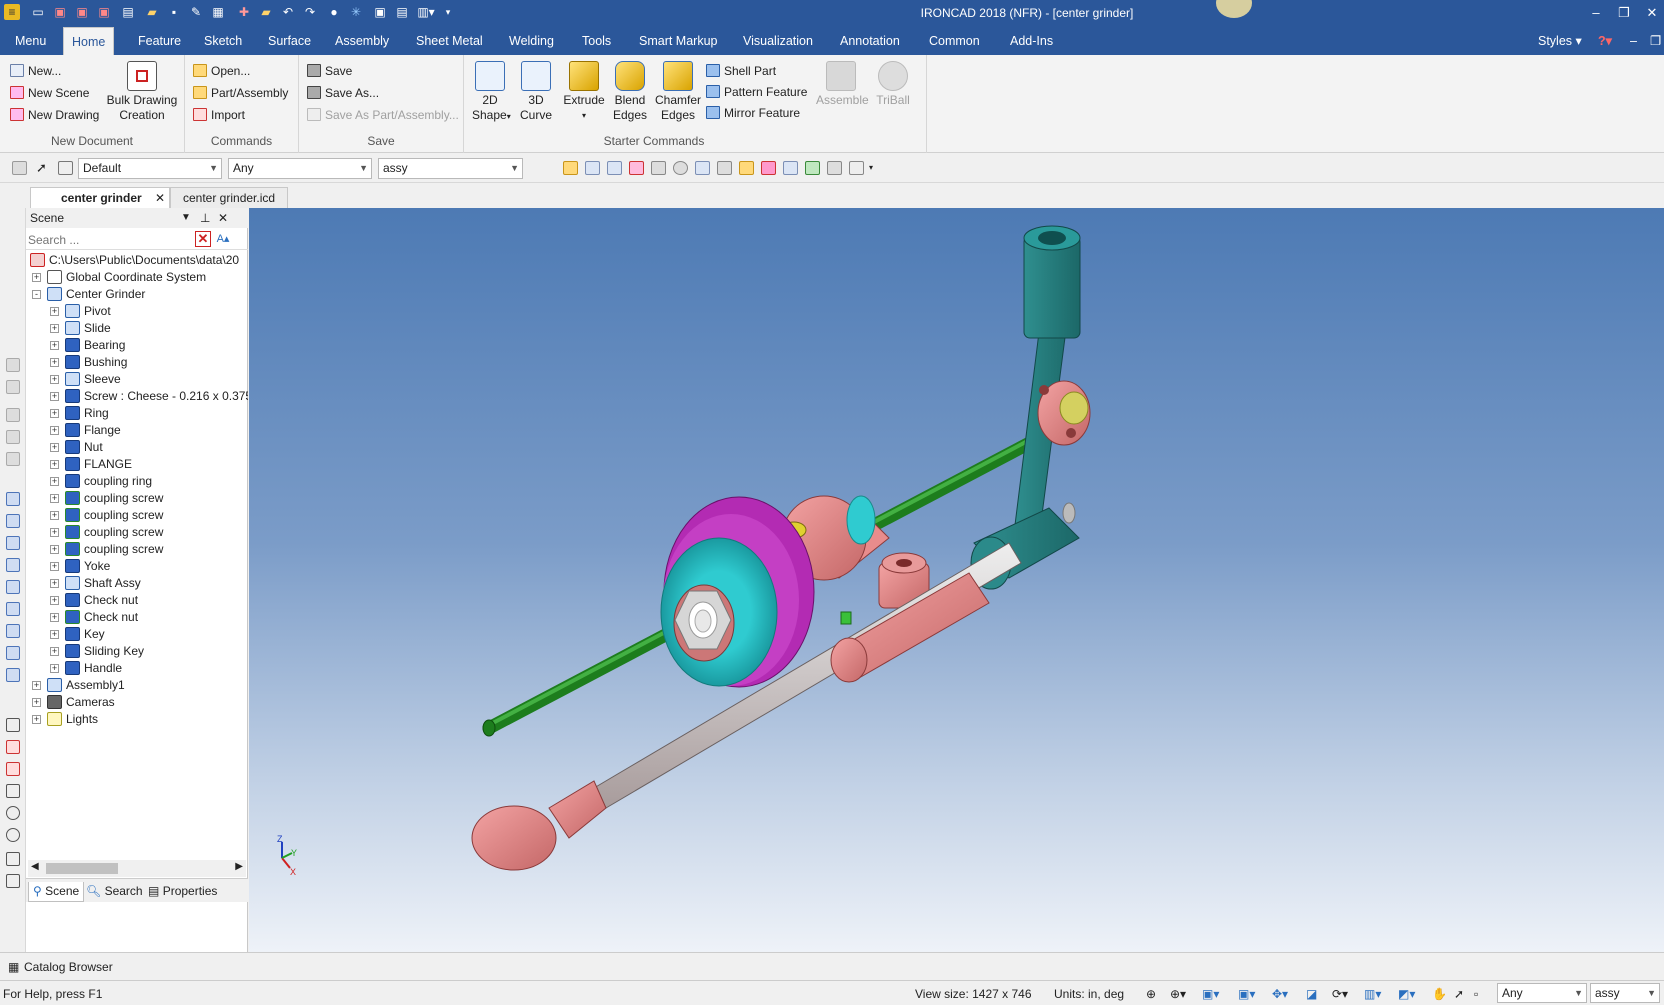  I want to click on lighting-icon: ◩▾, so click(1406, 994).